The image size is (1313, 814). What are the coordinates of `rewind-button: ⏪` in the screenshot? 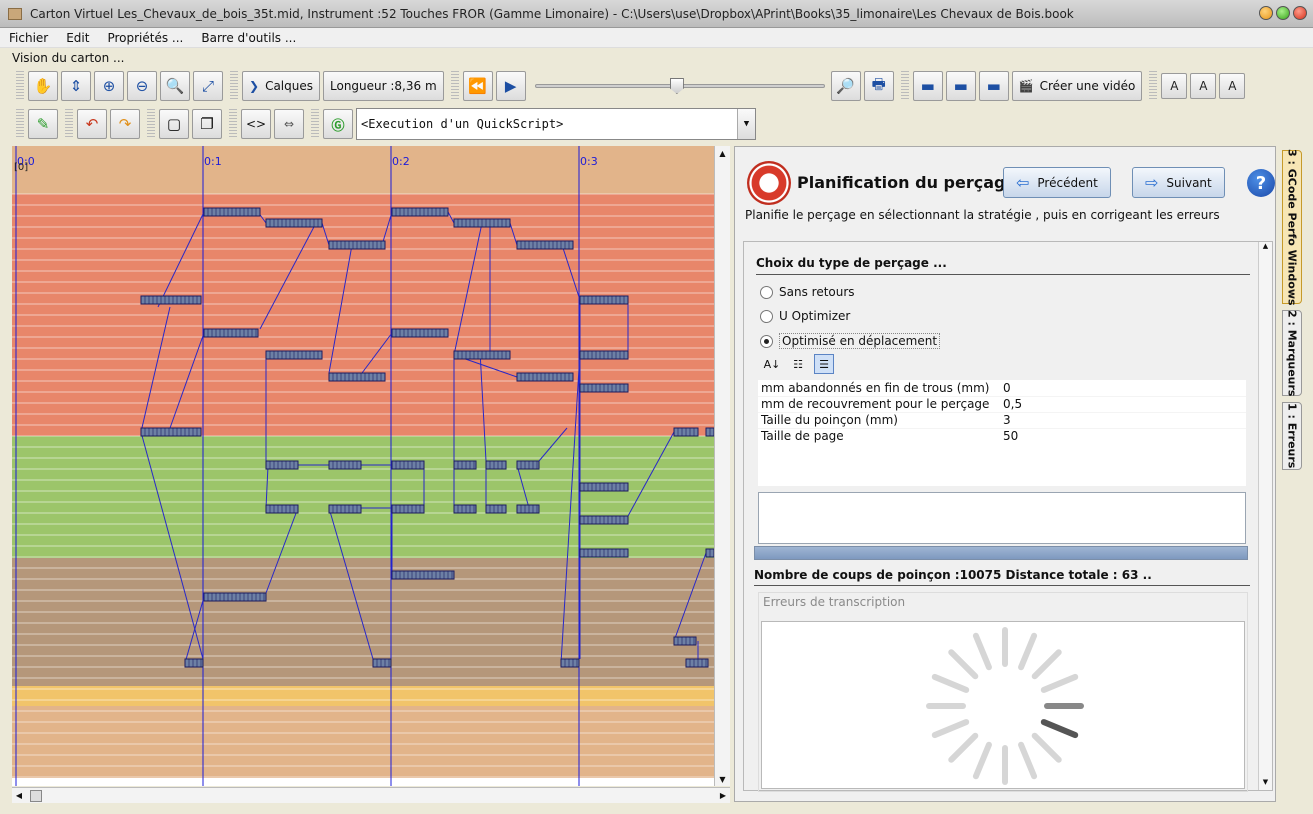 It's located at (477, 86).